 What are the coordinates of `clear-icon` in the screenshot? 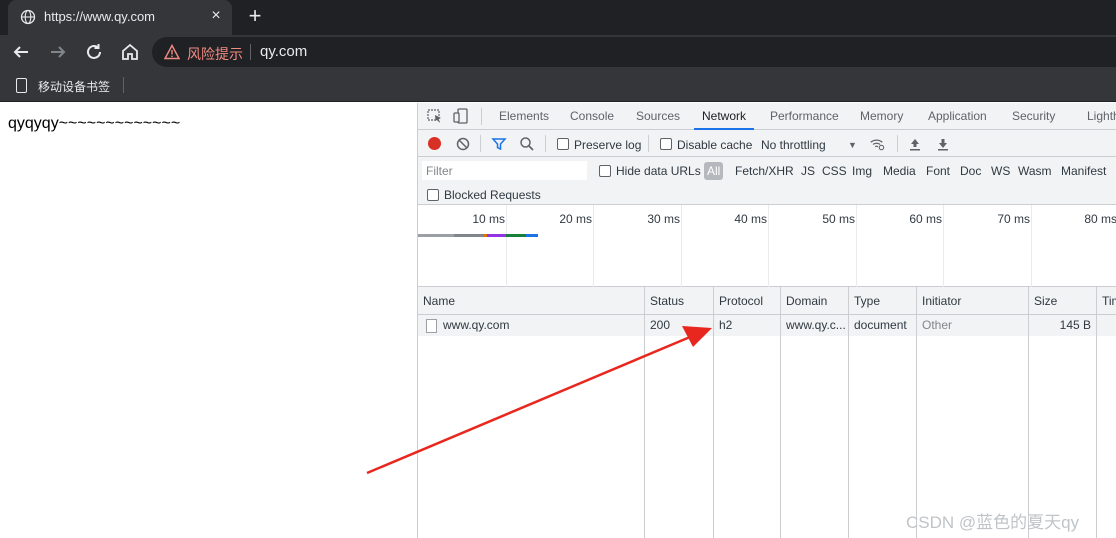 It's located at (463, 144).